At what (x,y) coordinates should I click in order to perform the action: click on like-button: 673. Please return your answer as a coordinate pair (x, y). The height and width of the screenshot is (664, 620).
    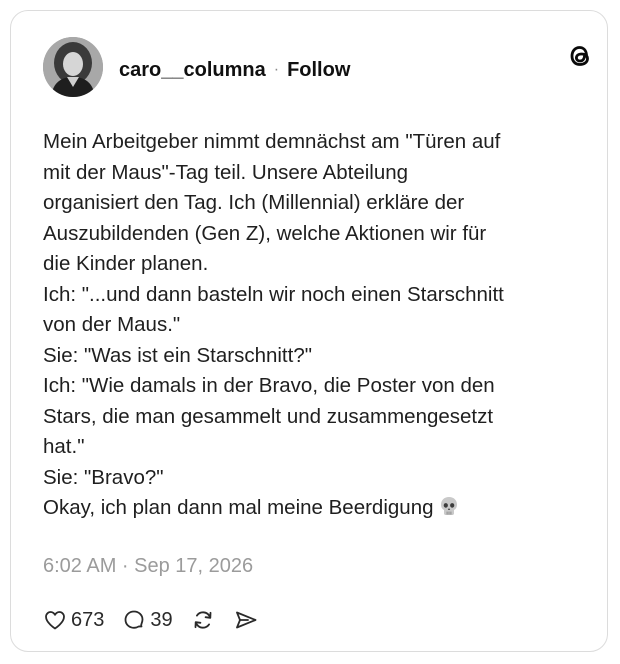
    Looking at the image, I should click on (73, 620).